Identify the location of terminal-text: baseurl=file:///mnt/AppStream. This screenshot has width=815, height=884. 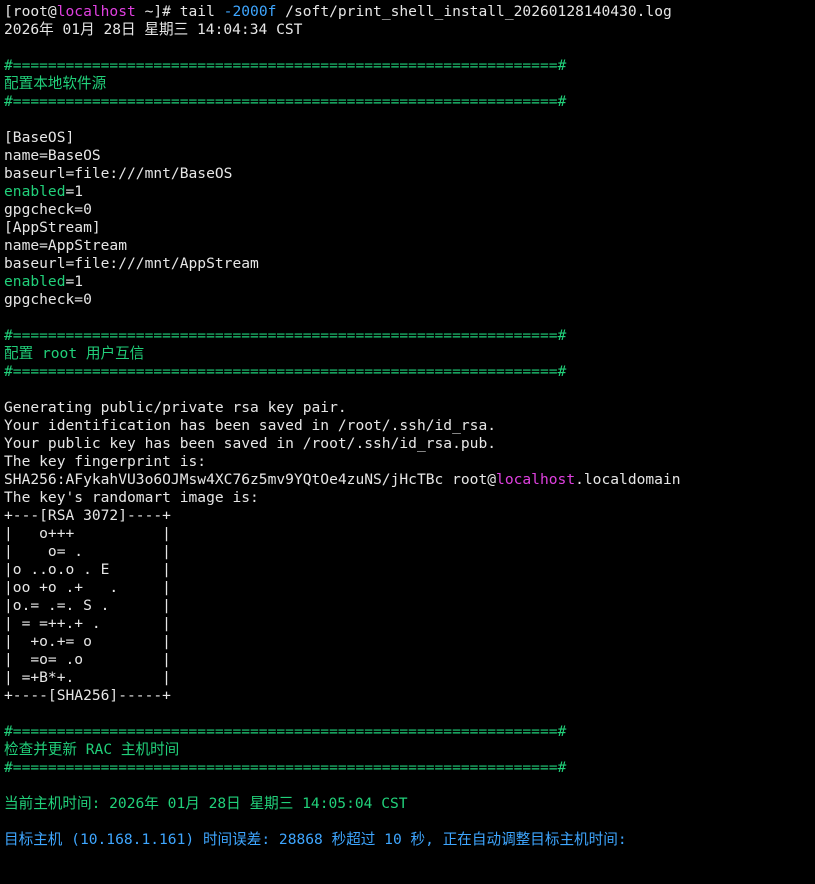
(131, 263).